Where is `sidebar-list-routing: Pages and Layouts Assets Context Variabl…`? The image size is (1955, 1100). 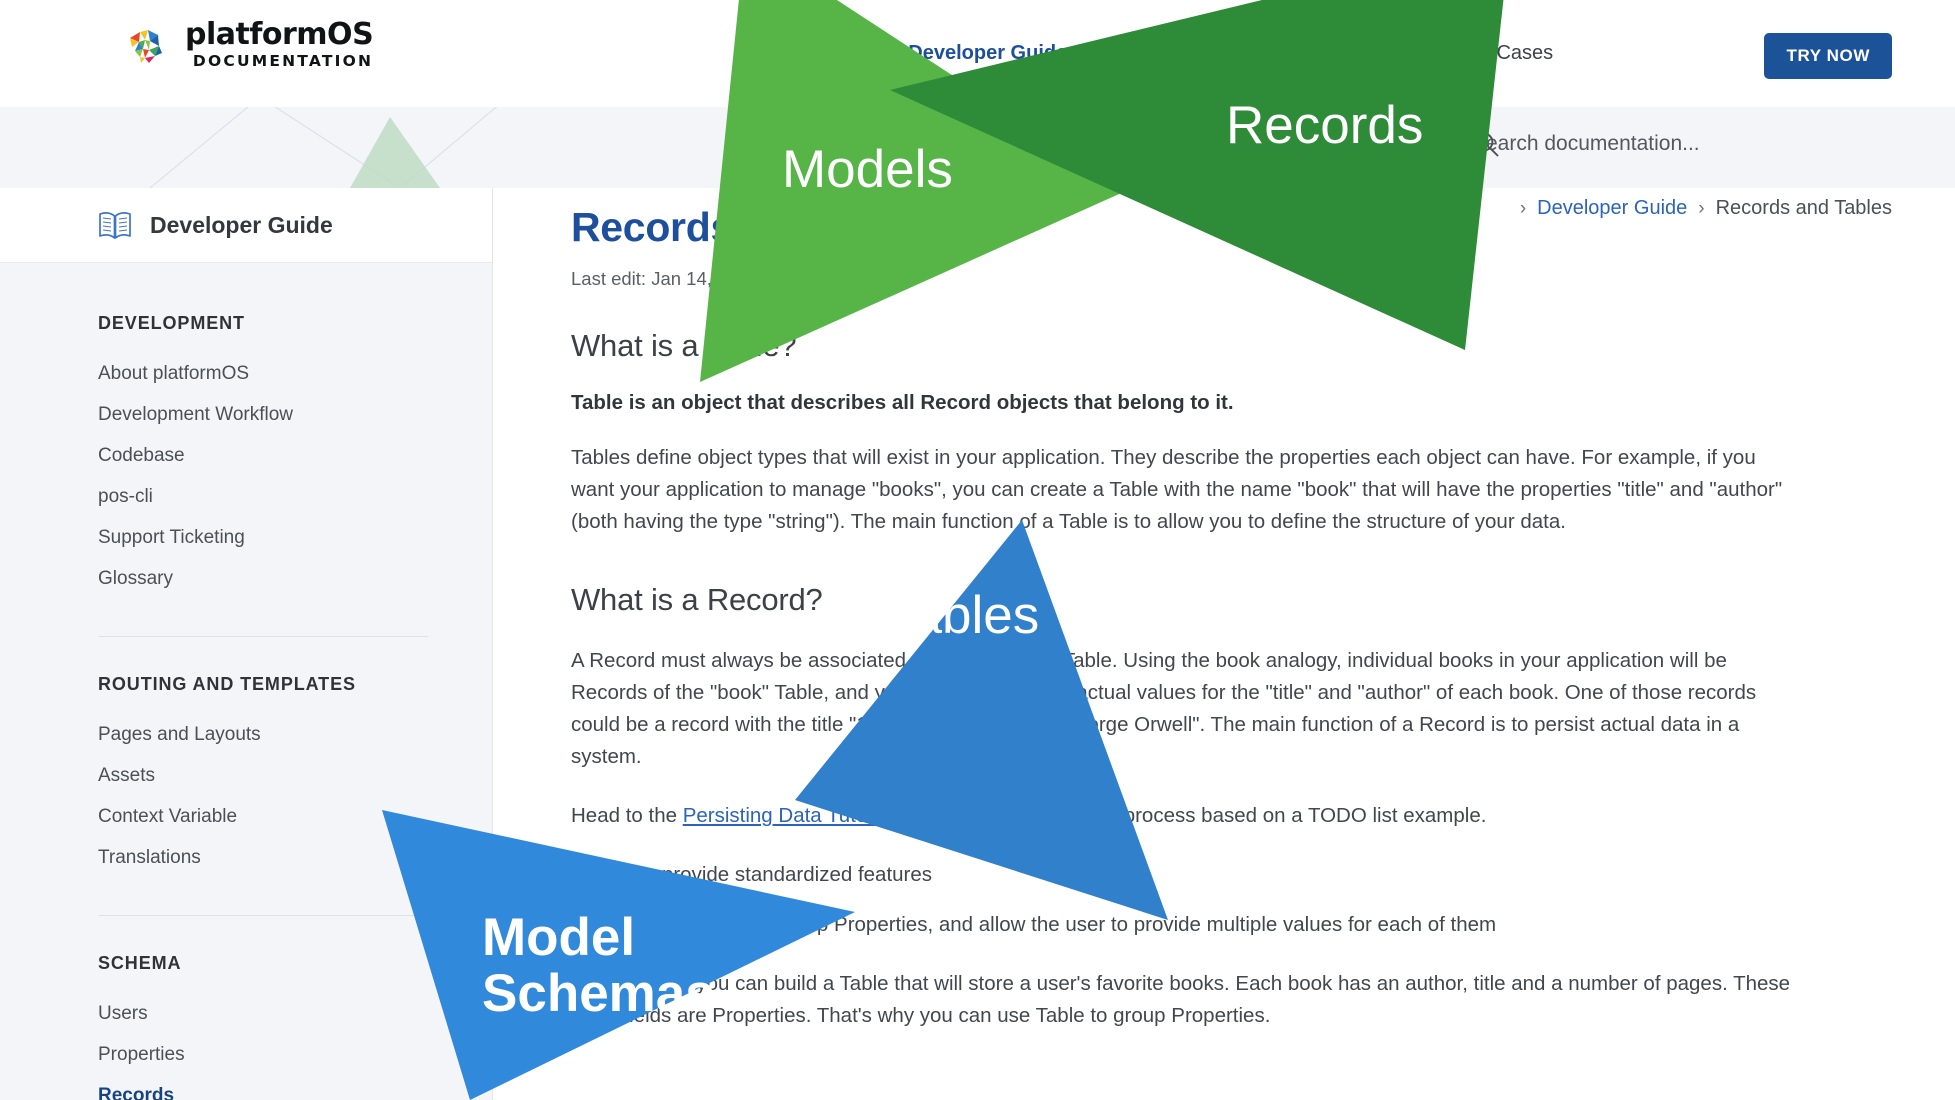
sidebar-list-routing: Pages and Layouts Assets Context Variabl… is located at coordinates (295, 796).